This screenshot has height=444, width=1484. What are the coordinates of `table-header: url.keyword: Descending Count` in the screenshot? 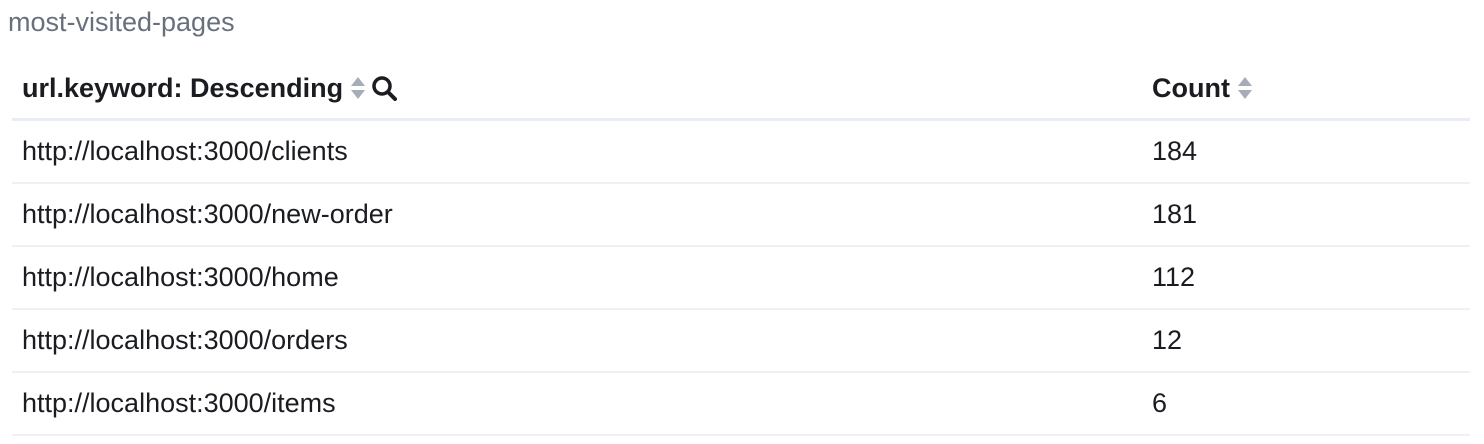 It's located at (741, 89).